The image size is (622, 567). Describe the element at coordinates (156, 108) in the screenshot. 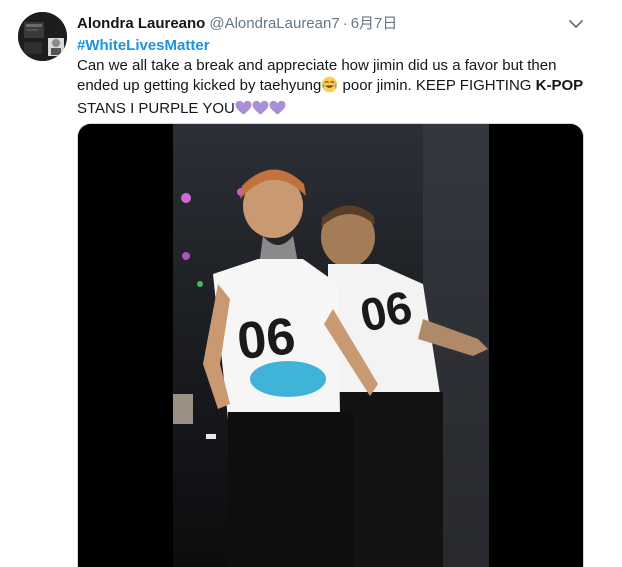

I see `tweet-text-line-3a: STANS I PURPLE YOU` at that location.